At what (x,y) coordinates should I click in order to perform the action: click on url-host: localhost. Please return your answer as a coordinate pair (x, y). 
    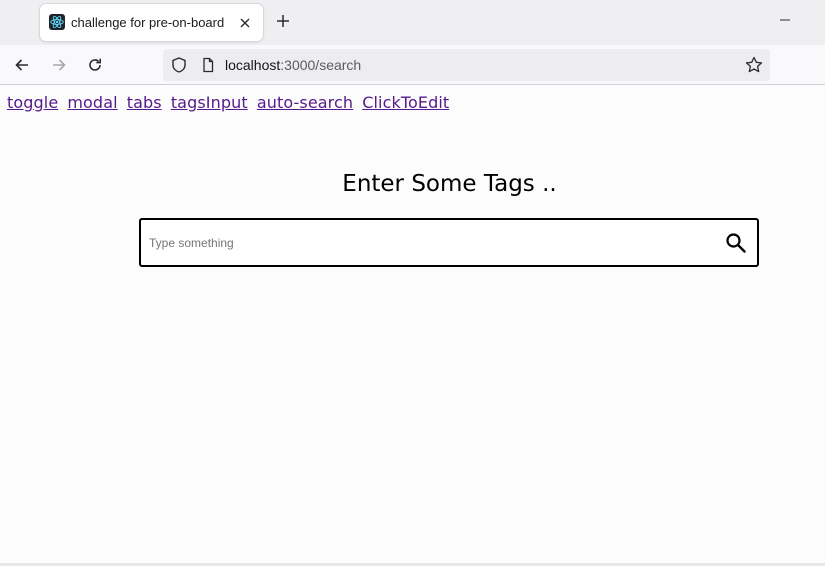
    Looking at the image, I should click on (253, 65).